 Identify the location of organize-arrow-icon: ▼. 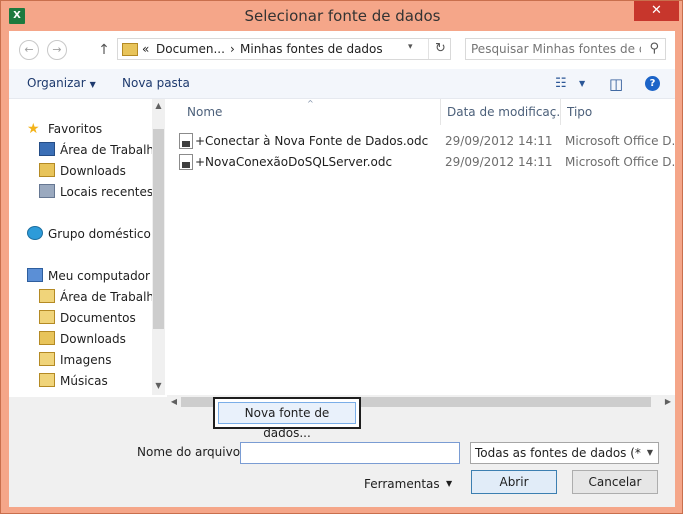
(92, 84).